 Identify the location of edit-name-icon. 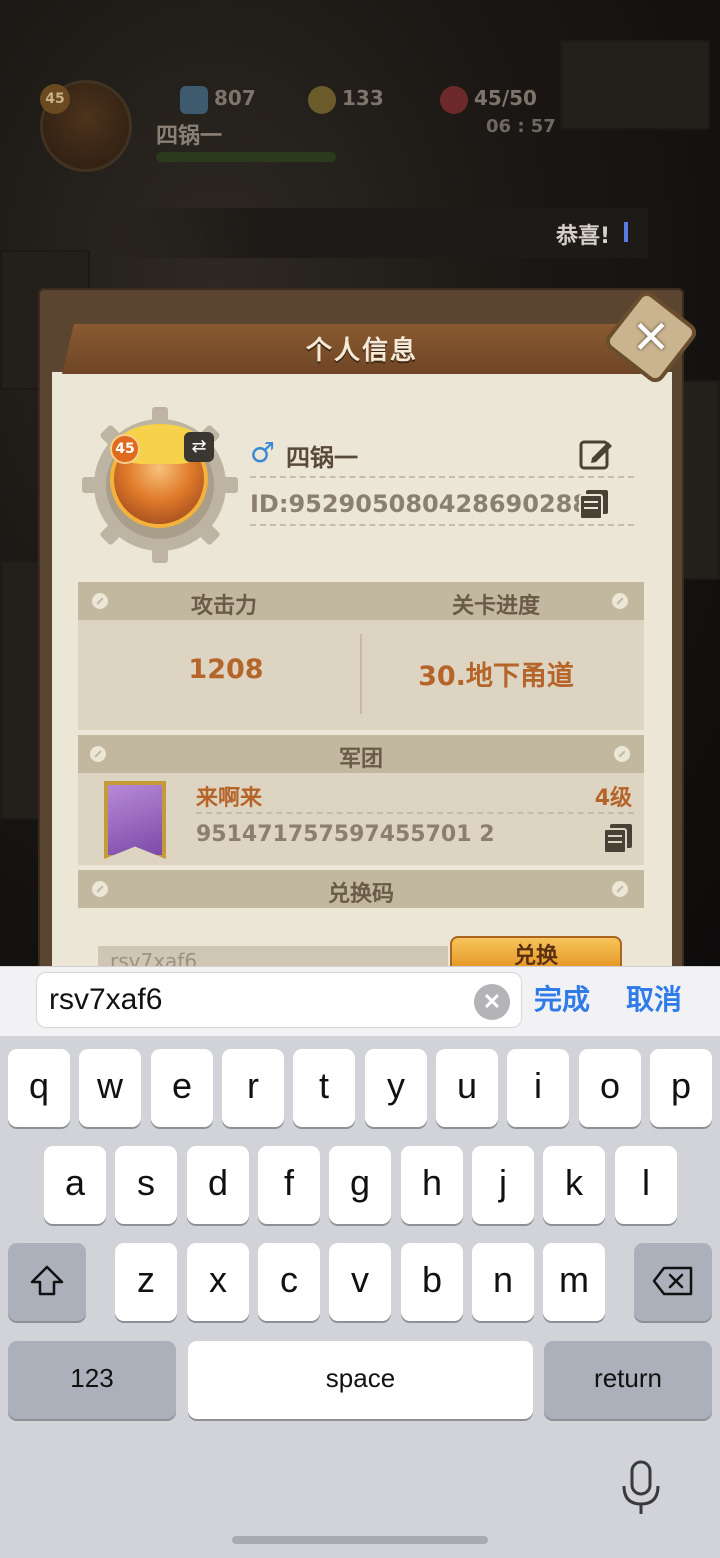
(596, 454).